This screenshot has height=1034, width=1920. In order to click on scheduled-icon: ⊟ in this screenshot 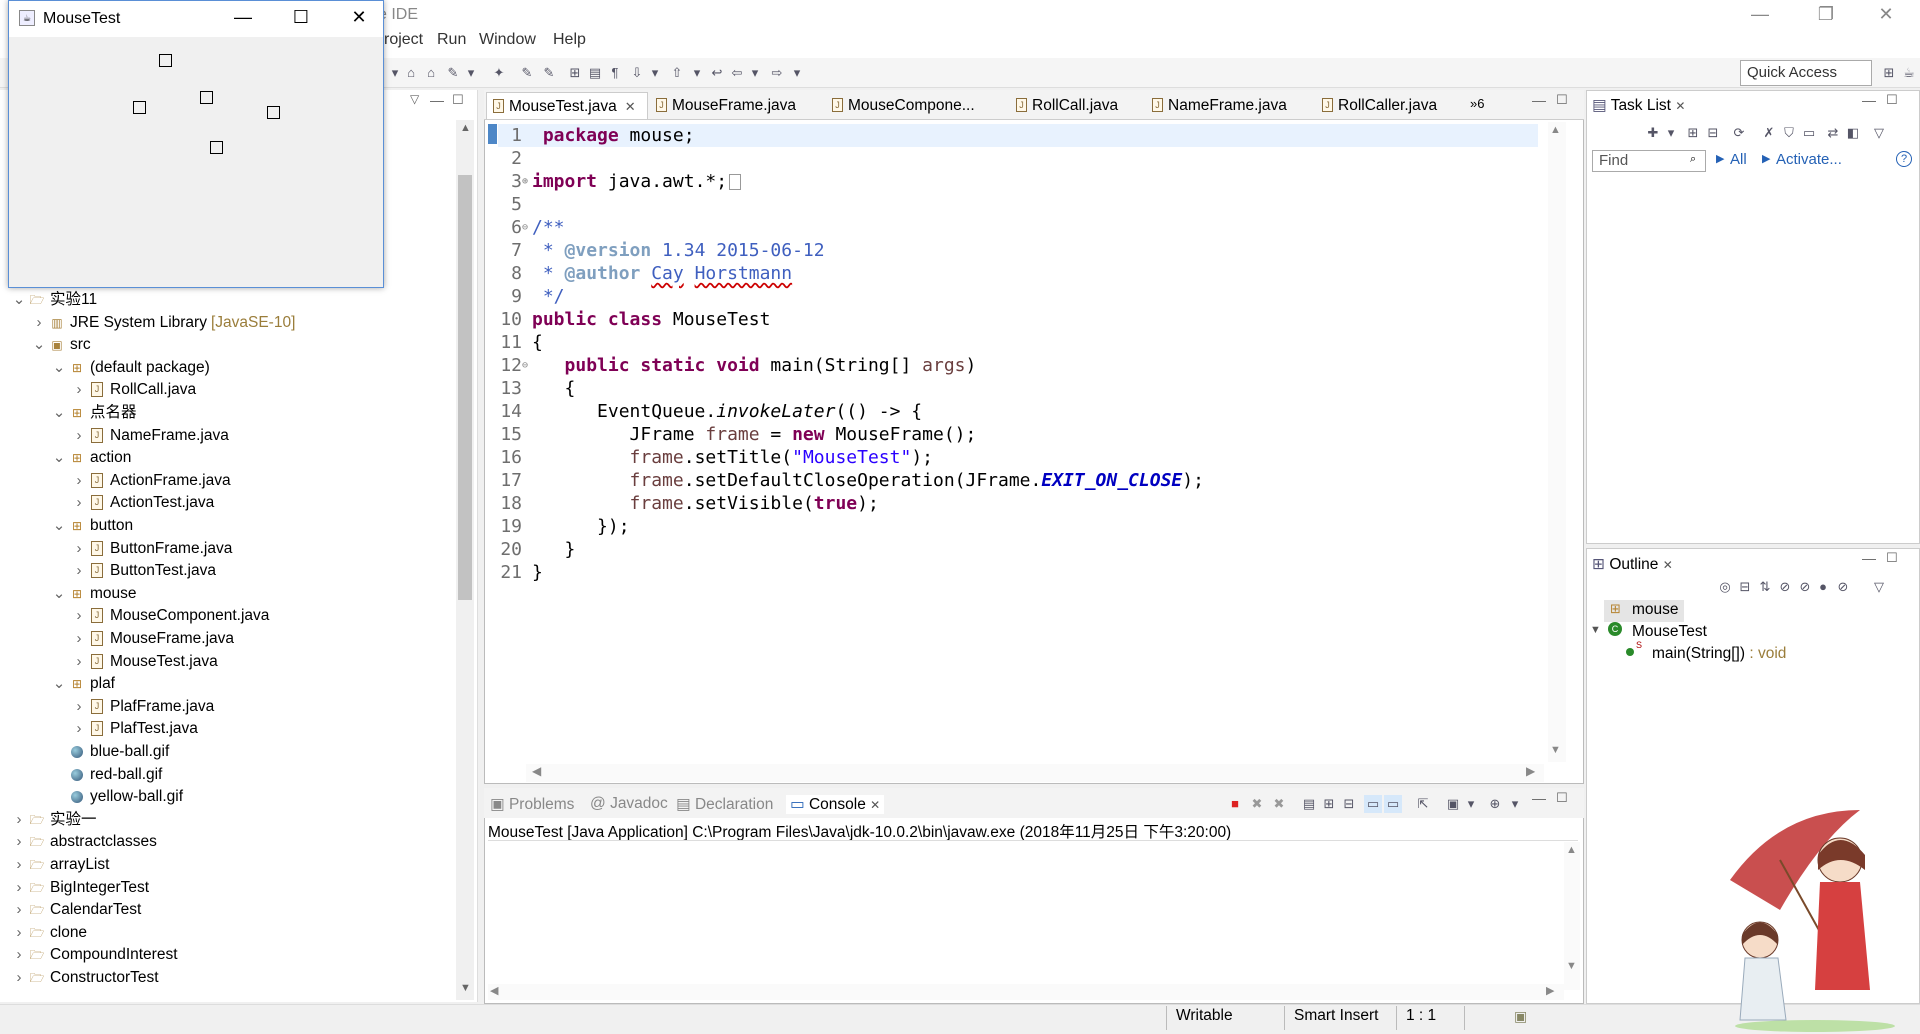, I will do `click(1713, 133)`.